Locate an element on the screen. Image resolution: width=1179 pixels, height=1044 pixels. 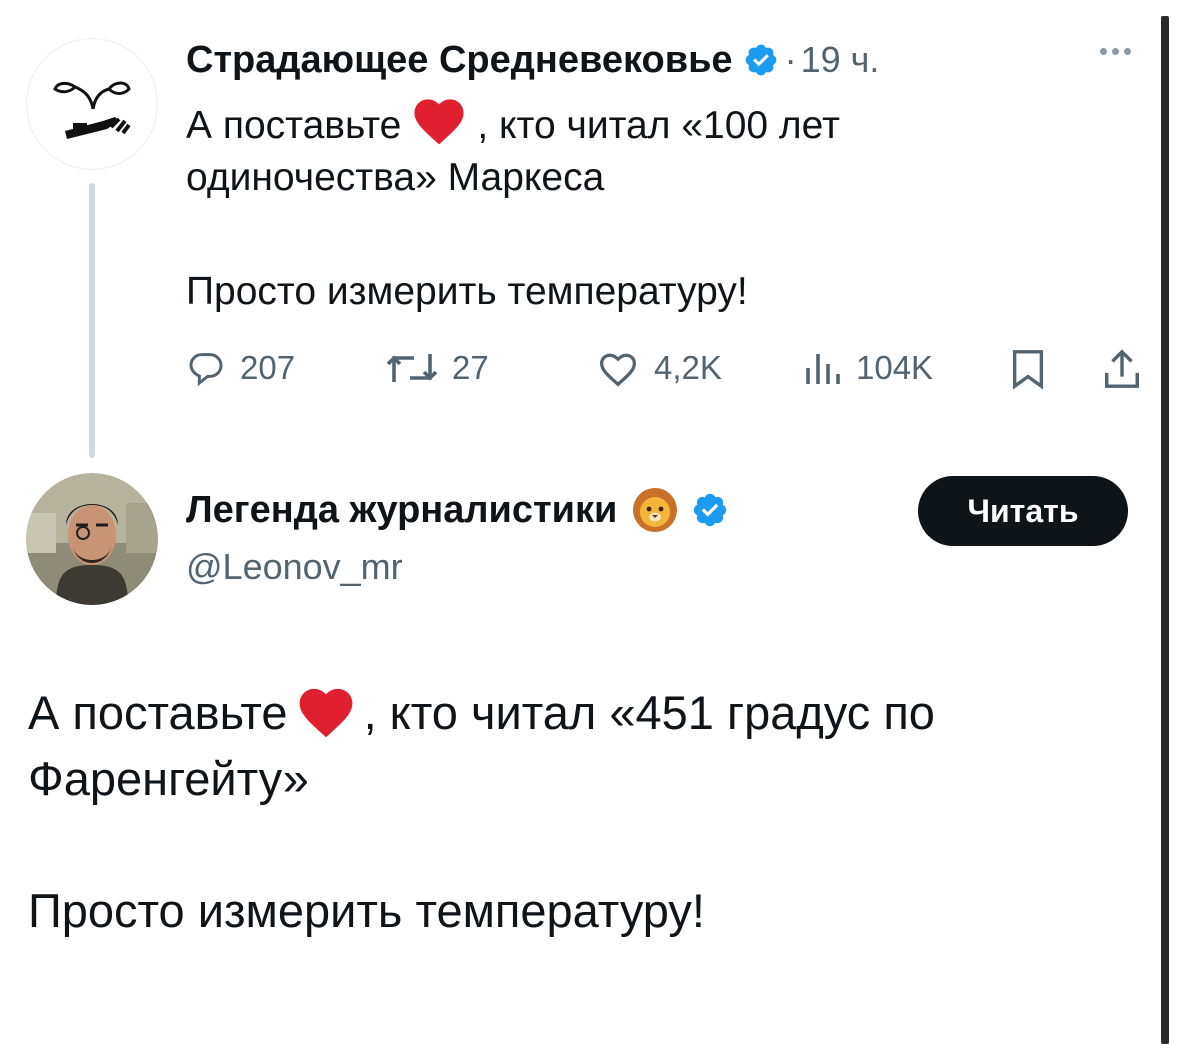
tweet-time: 19 ч. is located at coordinates (840, 60).